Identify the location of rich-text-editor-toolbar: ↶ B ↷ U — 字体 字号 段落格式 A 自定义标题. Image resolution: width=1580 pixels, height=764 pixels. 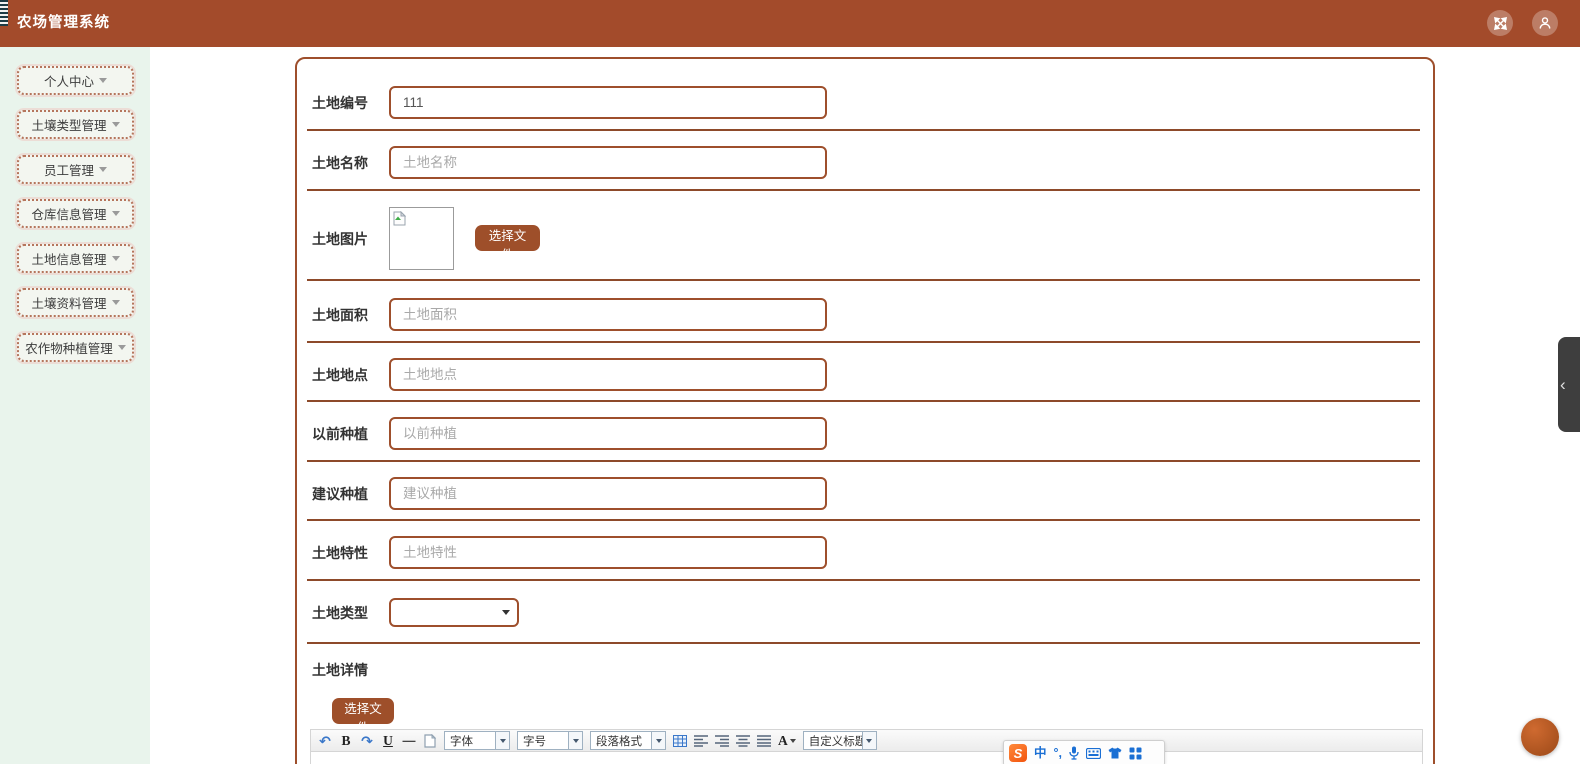
(866, 740).